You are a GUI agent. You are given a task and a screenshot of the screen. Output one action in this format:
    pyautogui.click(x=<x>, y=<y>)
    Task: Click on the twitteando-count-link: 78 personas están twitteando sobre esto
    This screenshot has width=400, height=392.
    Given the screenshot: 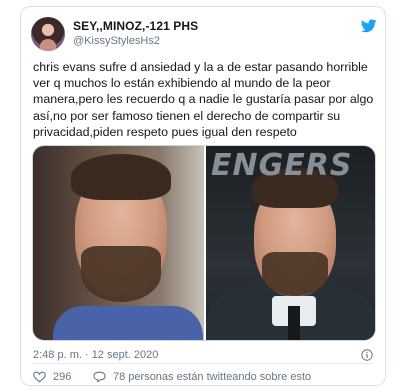 What is the action you would take?
    pyautogui.click(x=212, y=377)
    